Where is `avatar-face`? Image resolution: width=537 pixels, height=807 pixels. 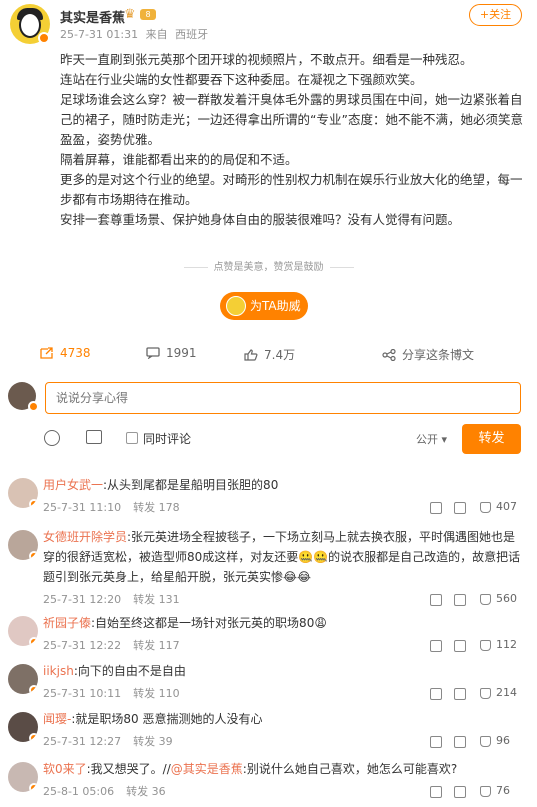
avatar-face is located at coordinates (30, 25).